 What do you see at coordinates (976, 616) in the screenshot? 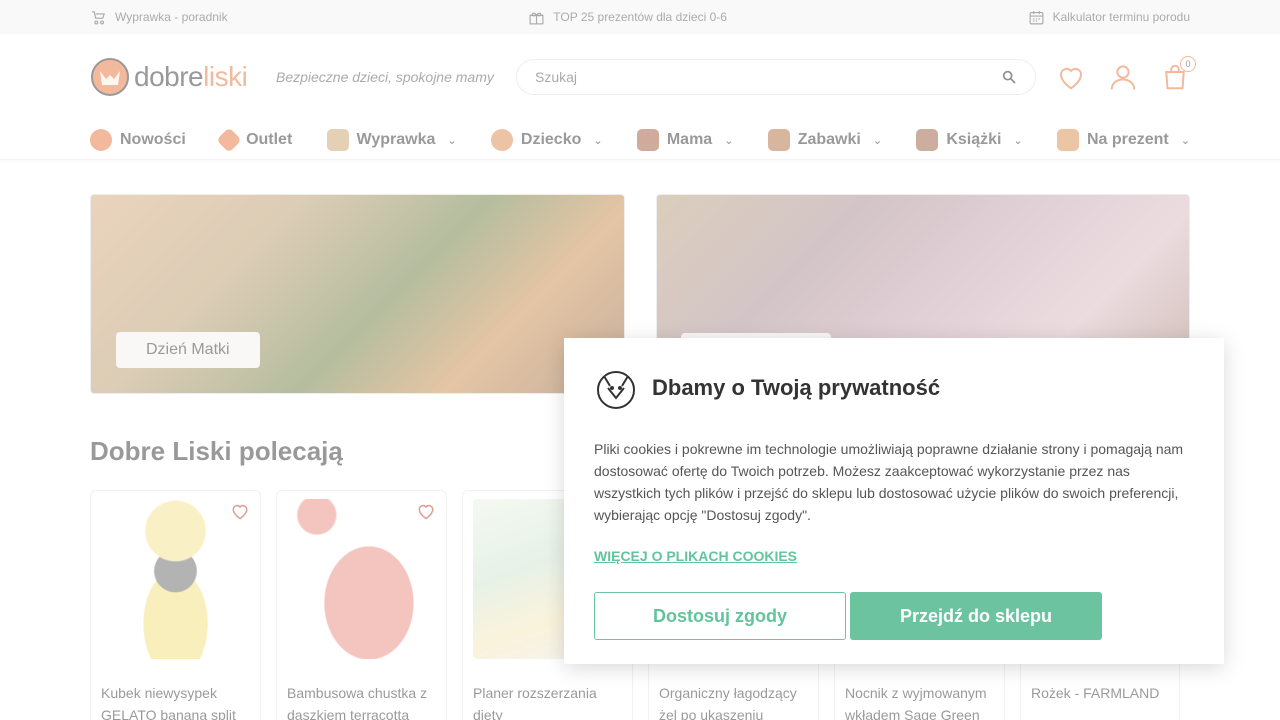
I see `accept-go-to-shop-button: Przejdź do sklepu` at bounding box center [976, 616].